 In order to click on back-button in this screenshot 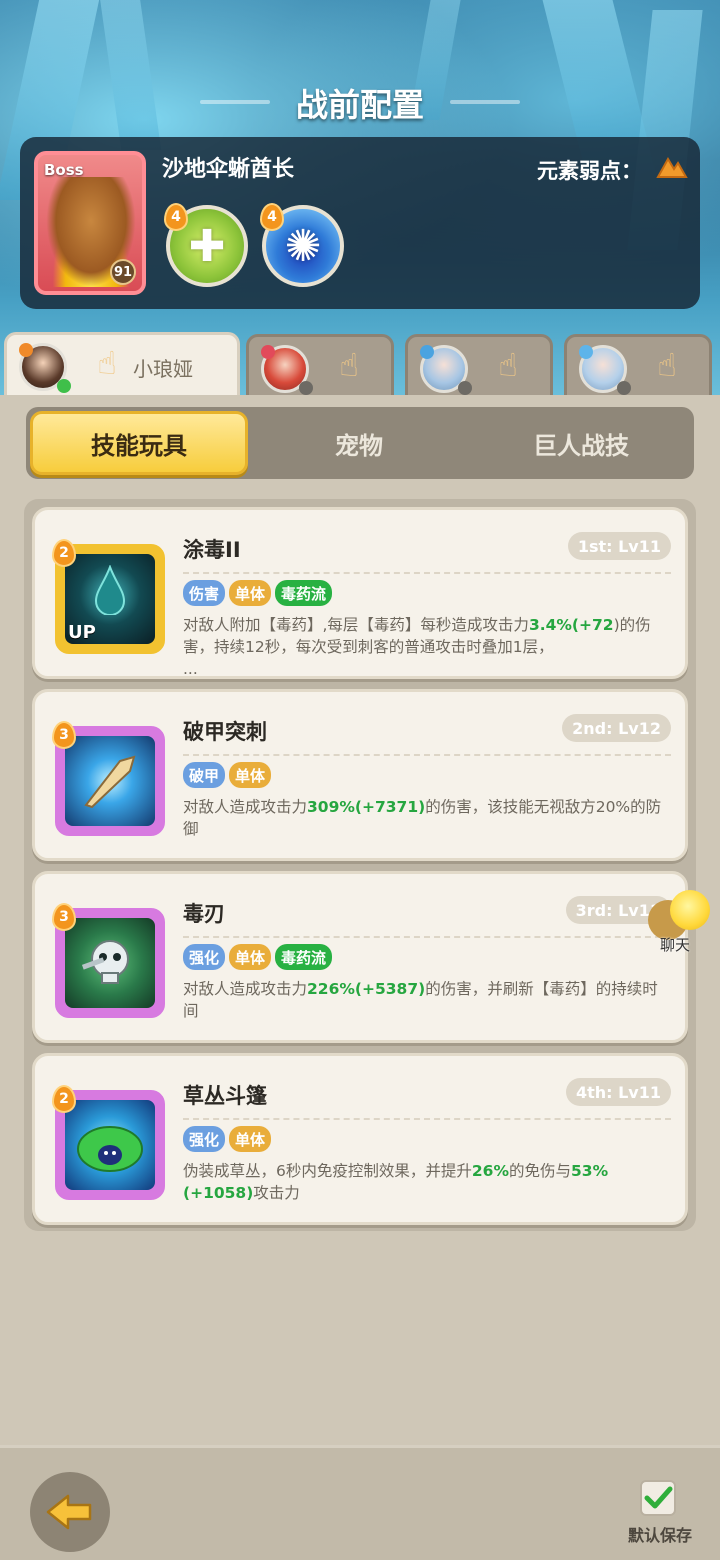, I will do `click(70, 1512)`.